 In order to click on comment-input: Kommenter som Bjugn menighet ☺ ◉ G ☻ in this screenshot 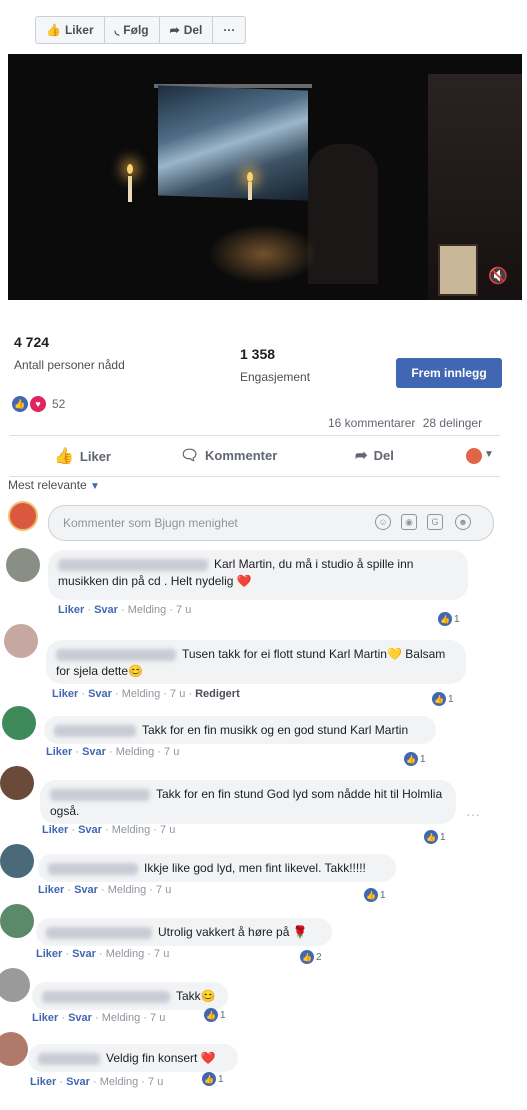, I will do `click(271, 523)`.